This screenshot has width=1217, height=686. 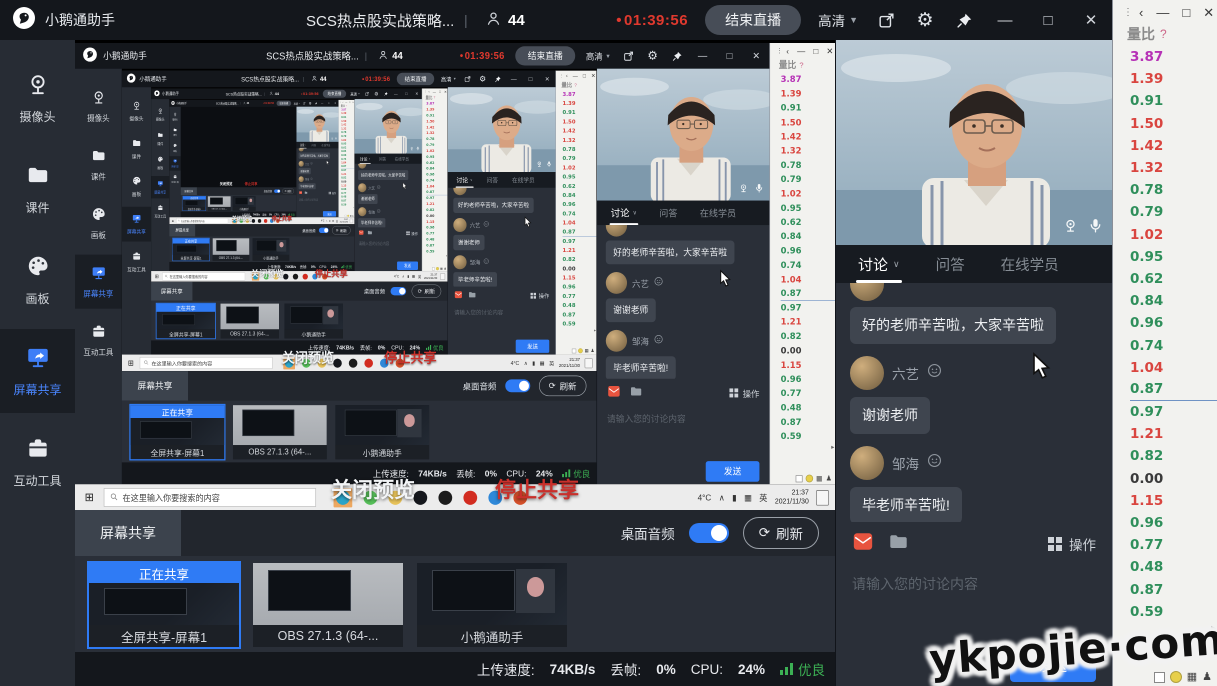 I want to click on coin-icon, so click(x=1175, y=677).